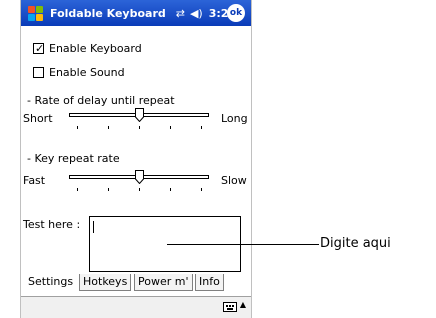  I want to click on enable-sound-checkbox: Enable Sound, so click(79, 72).